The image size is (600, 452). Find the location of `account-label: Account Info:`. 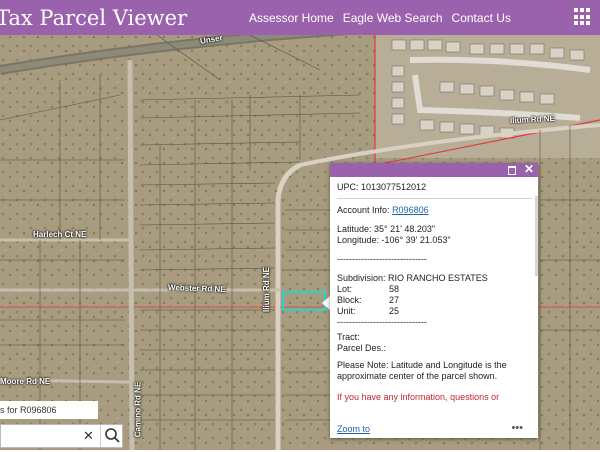

account-label: Account Info: is located at coordinates (363, 210).